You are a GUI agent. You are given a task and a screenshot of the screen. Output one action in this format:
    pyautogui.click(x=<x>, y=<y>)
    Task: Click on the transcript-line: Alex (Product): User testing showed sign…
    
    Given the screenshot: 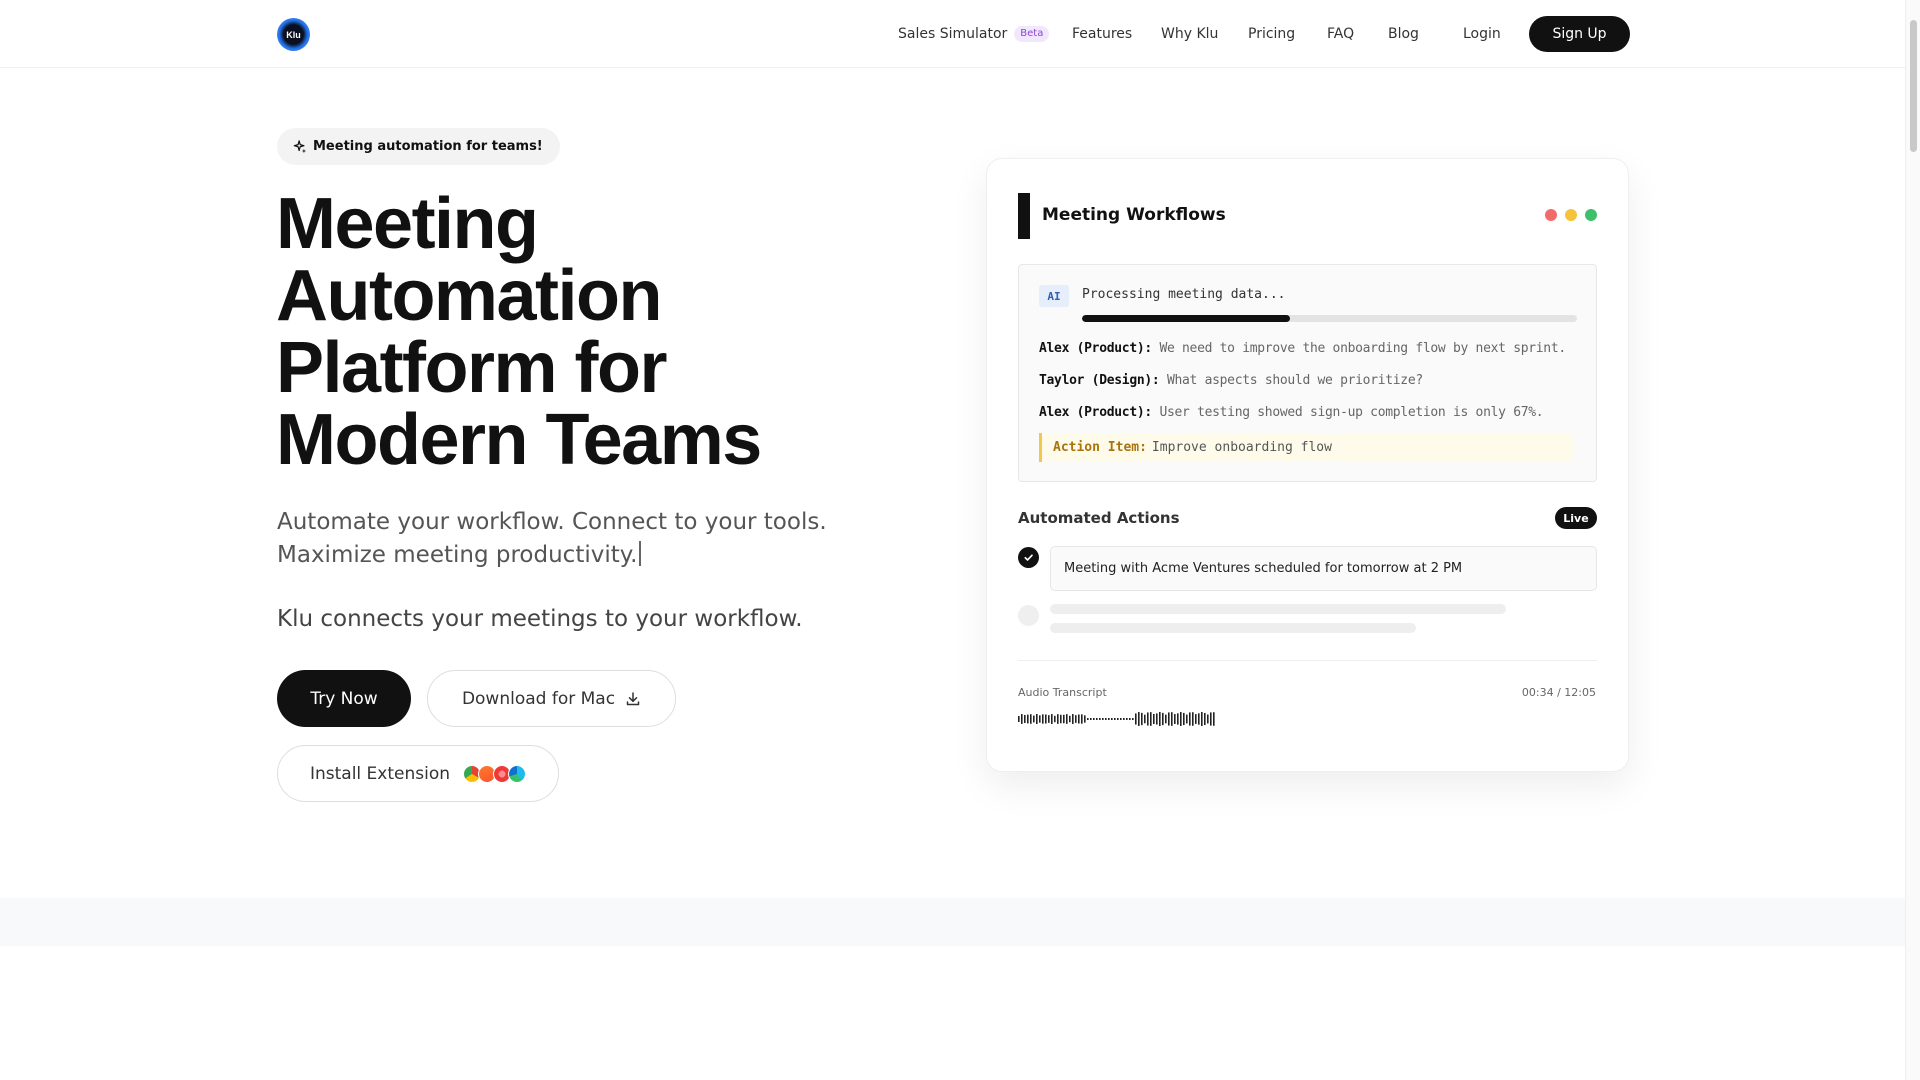 What is the action you would take?
    pyautogui.click(x=1291, y=412)
    